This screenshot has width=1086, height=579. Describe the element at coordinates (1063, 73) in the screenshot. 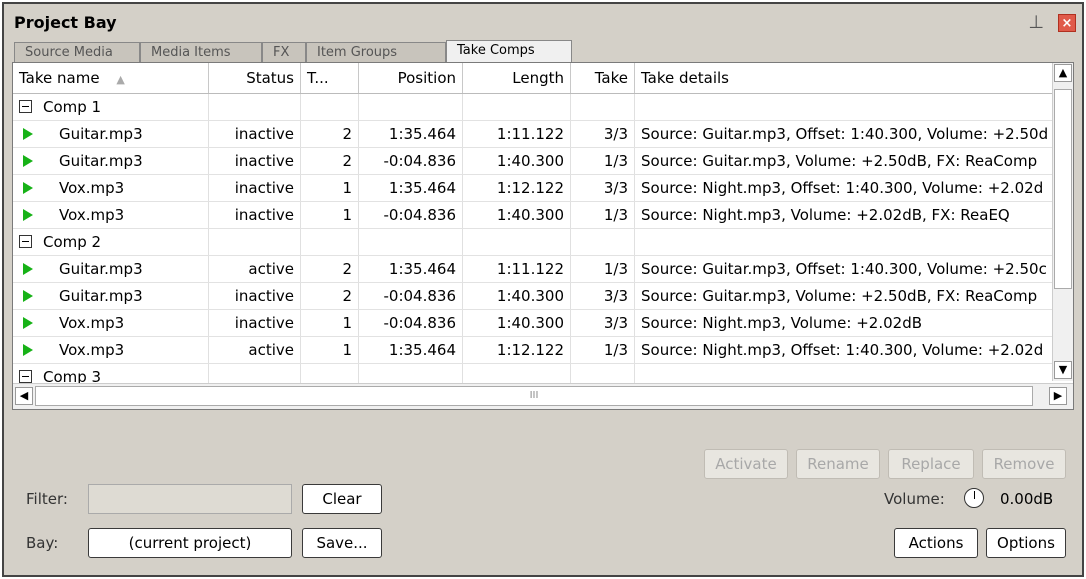

I see `scroll-up-icon: ▲` at that location.